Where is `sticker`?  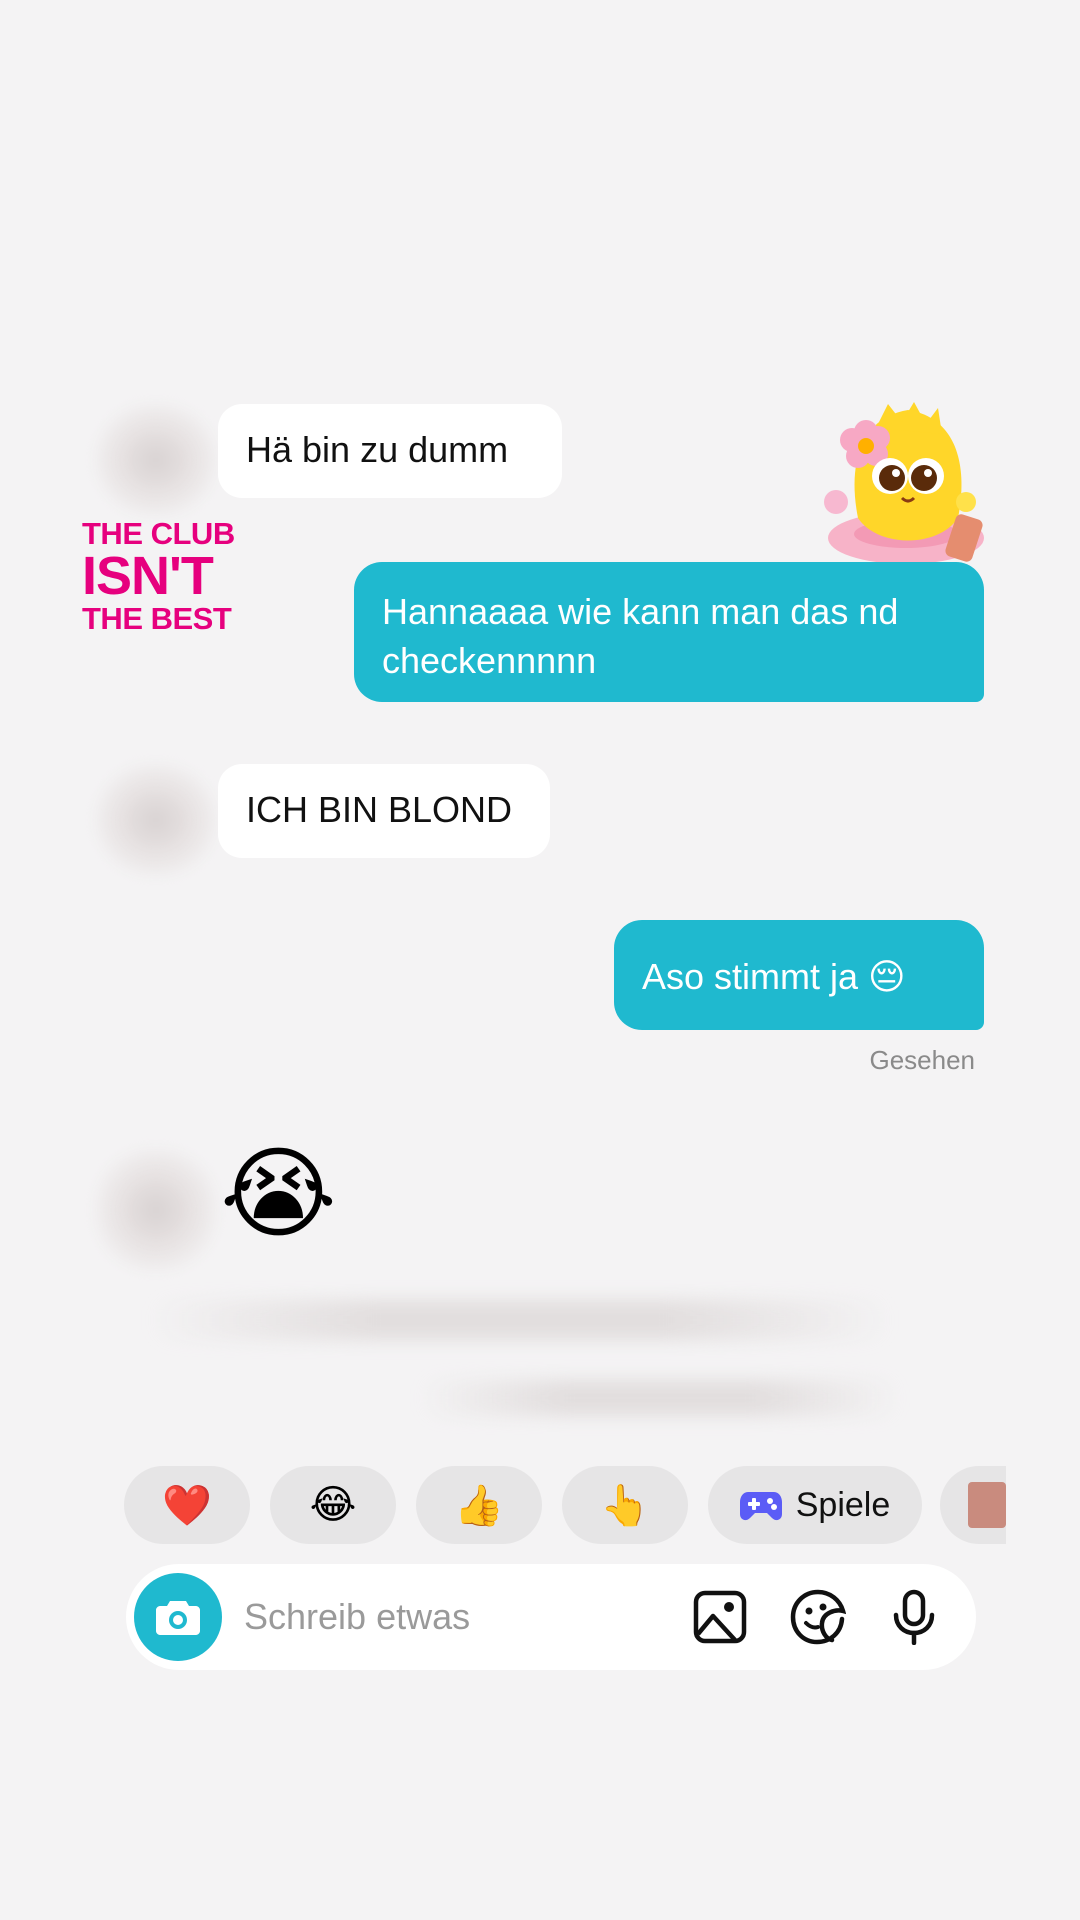
sticker is located at coordinates (908, 488).